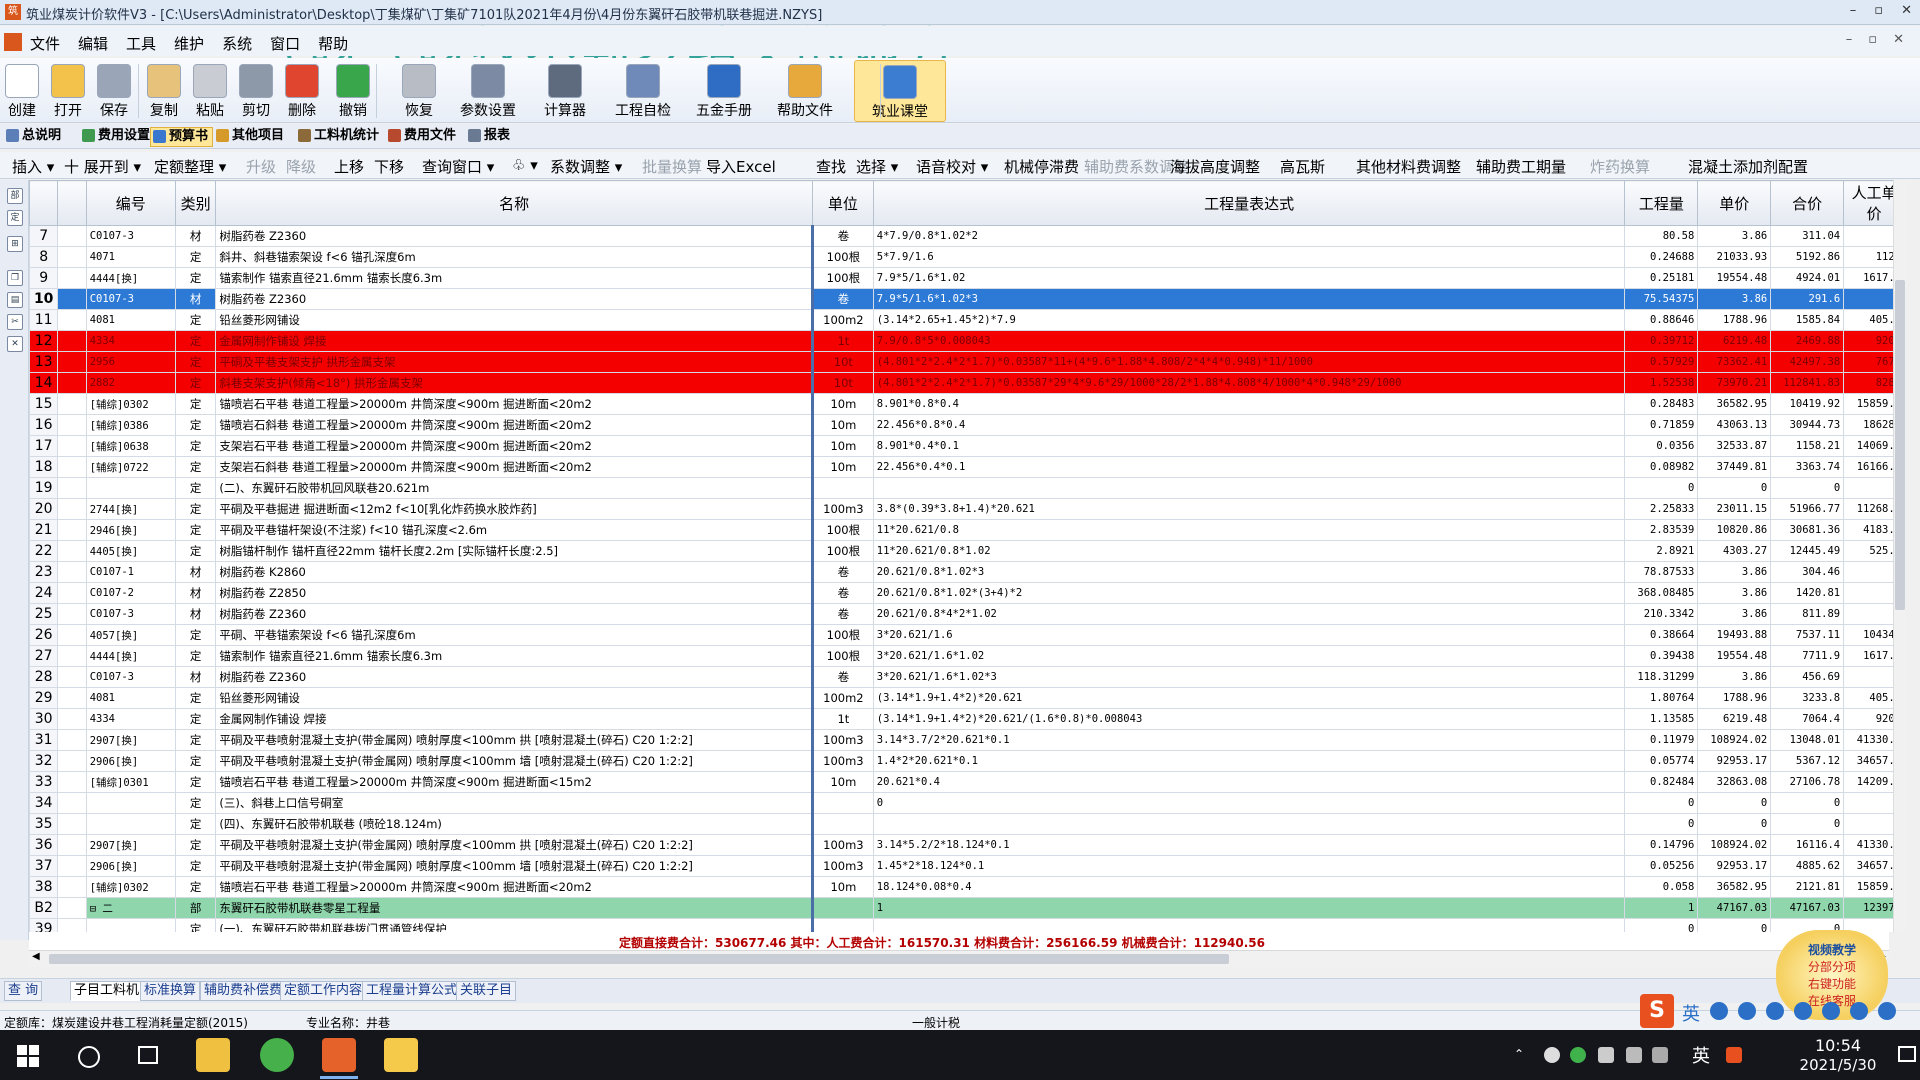 Image resolution: width=1920 pixels, height=1080 pixels. What do you see at coordinates (1249, 740) in the screenshot?
I see `cell-expr: 3.14*3.7/2*20.621*0.1` at bounding box center [1249, 740].